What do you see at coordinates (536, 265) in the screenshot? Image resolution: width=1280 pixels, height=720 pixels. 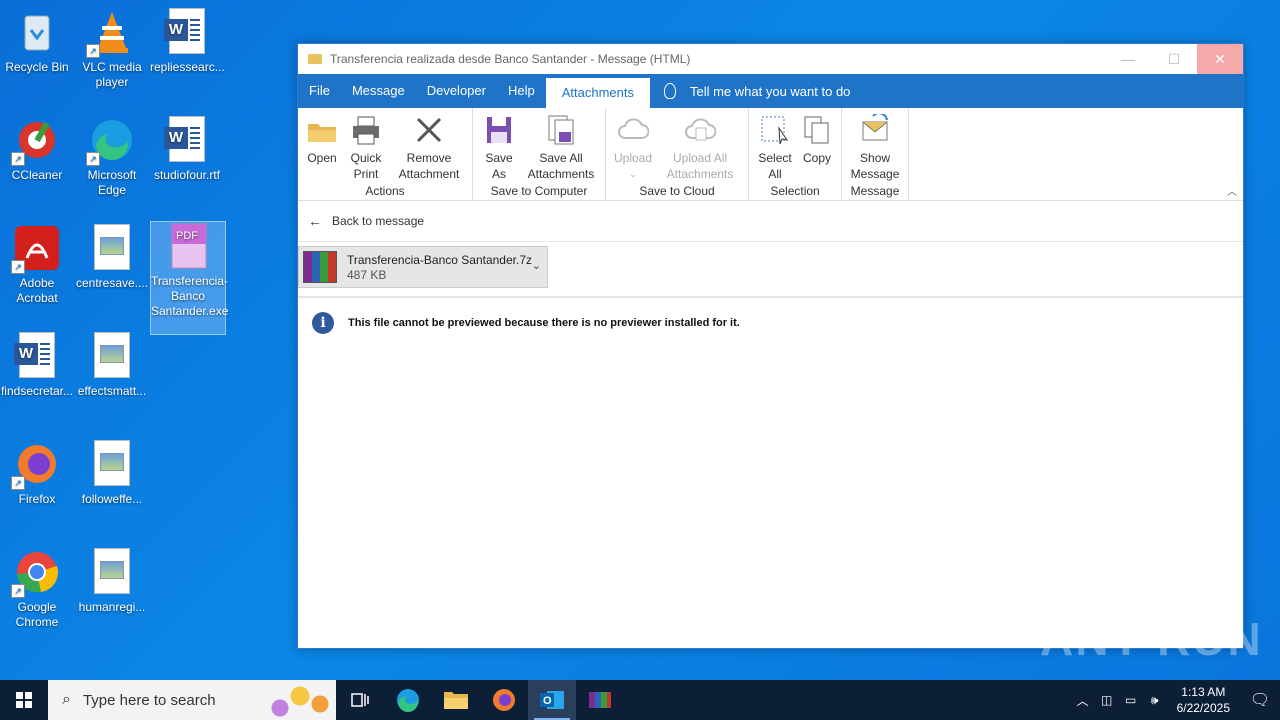 I see `chevron-down-icon: ⌄` at bounding box center [536, 265].